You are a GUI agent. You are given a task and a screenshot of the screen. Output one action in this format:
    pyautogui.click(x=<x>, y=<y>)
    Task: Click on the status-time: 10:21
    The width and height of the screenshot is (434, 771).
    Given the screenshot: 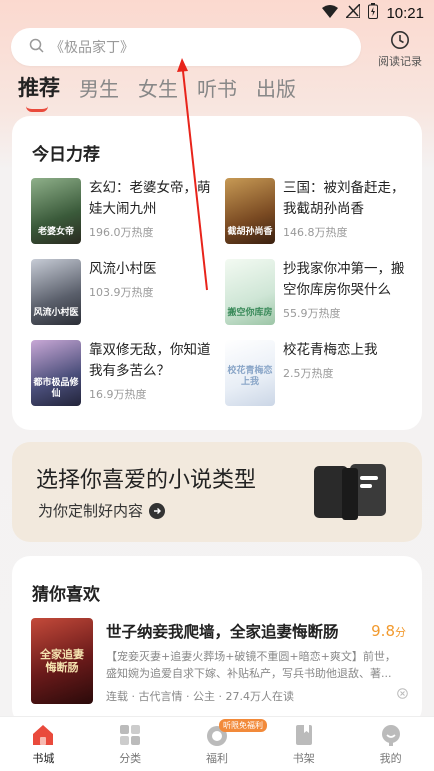 What is the action you would take?
    pyautogui.click(x=405, y=13)
    